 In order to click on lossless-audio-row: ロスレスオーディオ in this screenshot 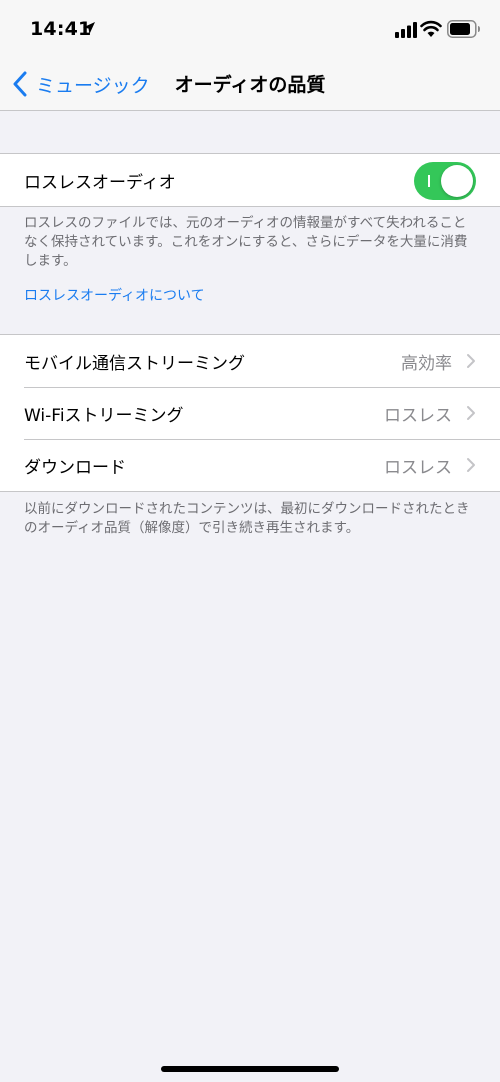, I will do `click(250, 180)`.